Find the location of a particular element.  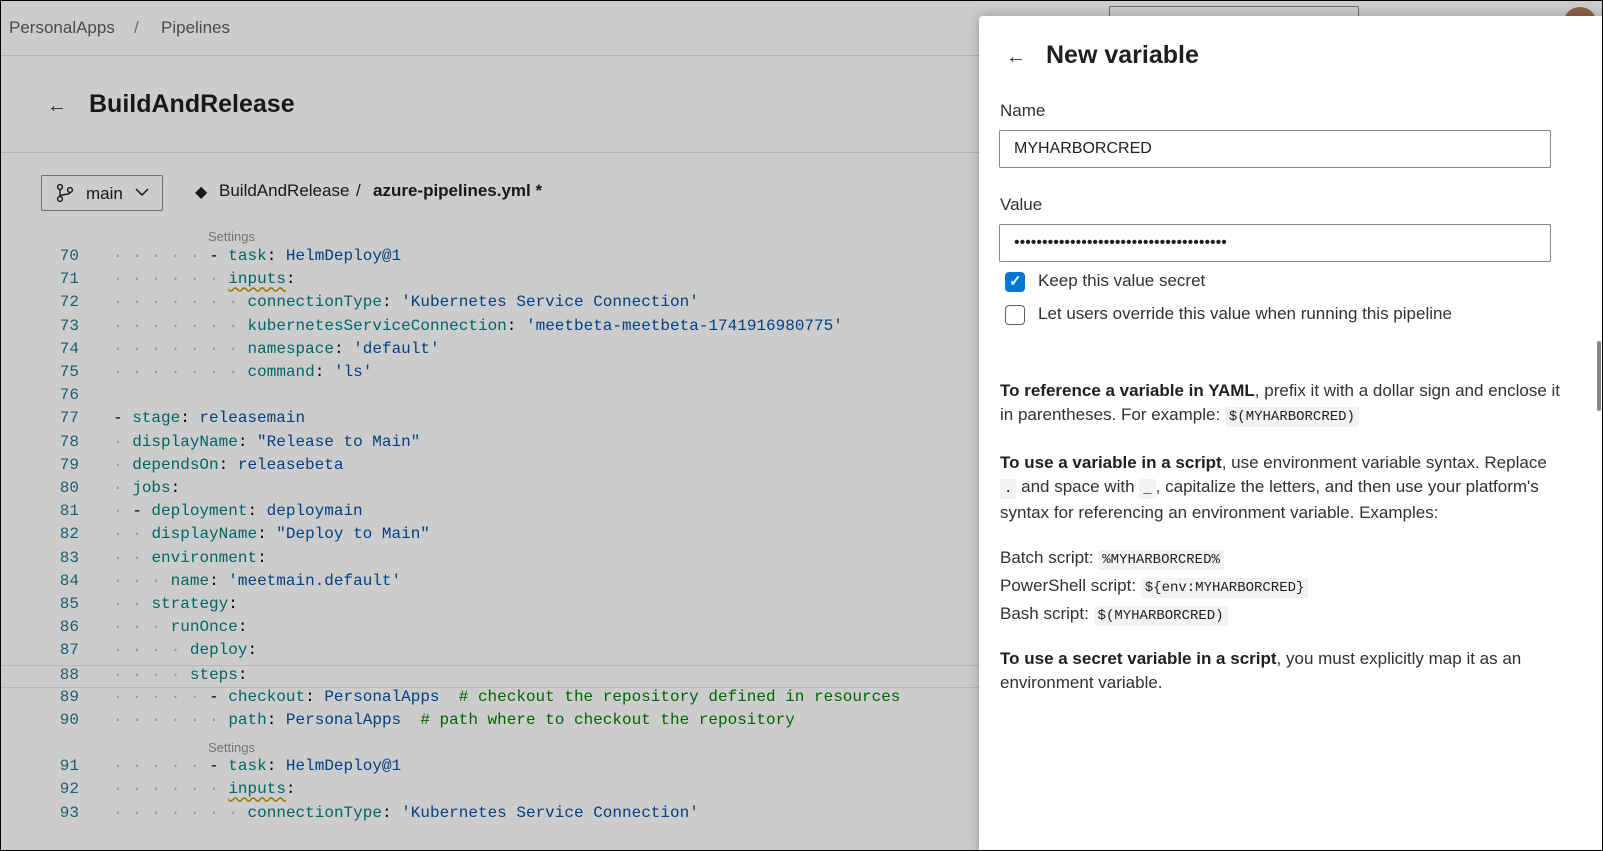

help-yaml-heading: To reference a variable in YAML is located at coordinates (1127, 390).